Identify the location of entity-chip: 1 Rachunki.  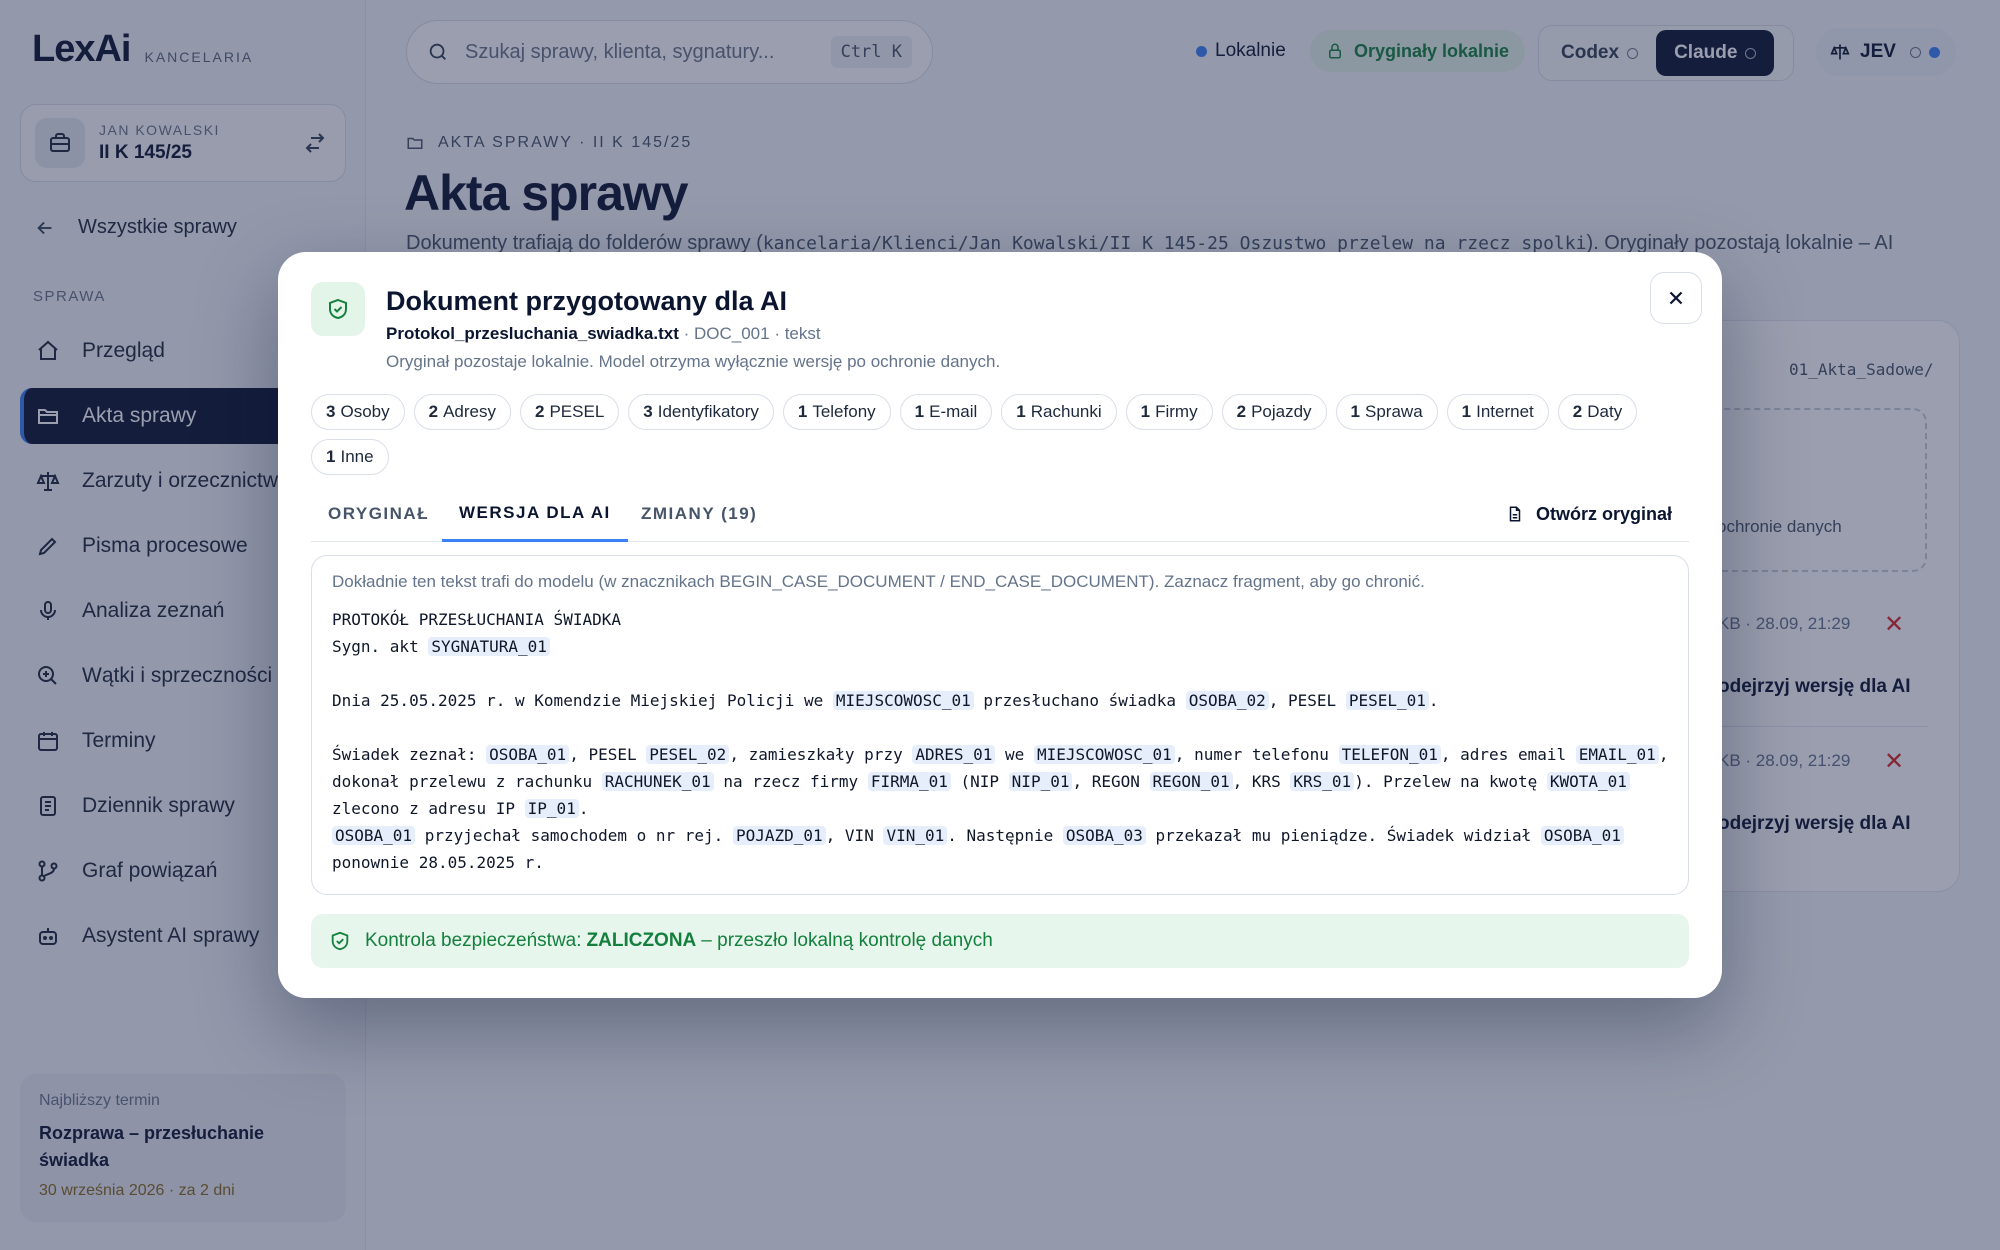
(1059, 412).